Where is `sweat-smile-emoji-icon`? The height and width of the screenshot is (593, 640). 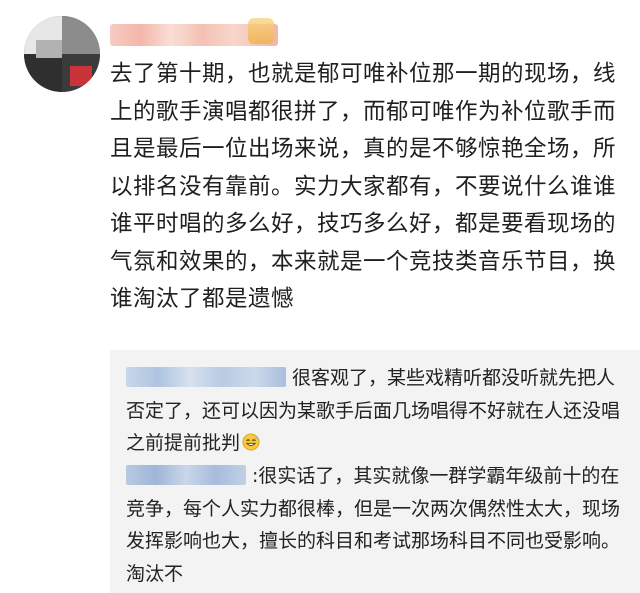
sweat-smile-emoji-icon is located at coordinates (251, 442).